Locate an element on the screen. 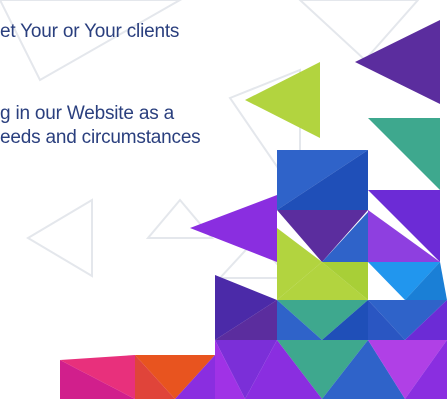  triangle-outline-icon is located at coordinates (59, 238).